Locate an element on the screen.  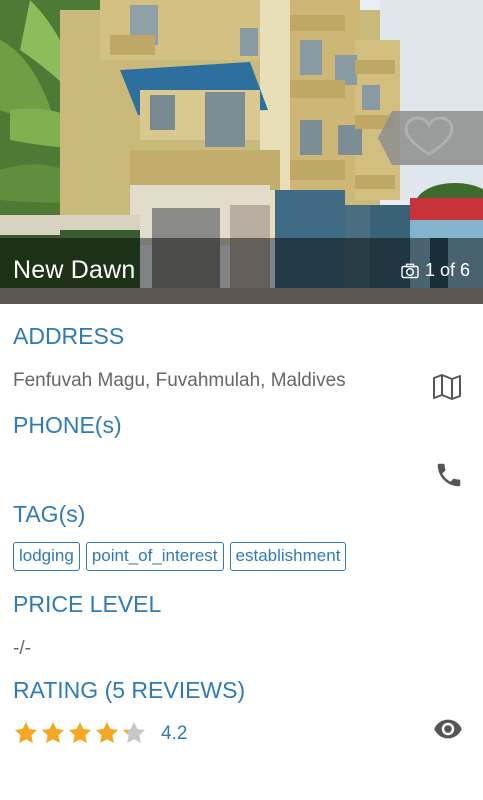
price-level-value: -/- is located at coordinates (22, 648).